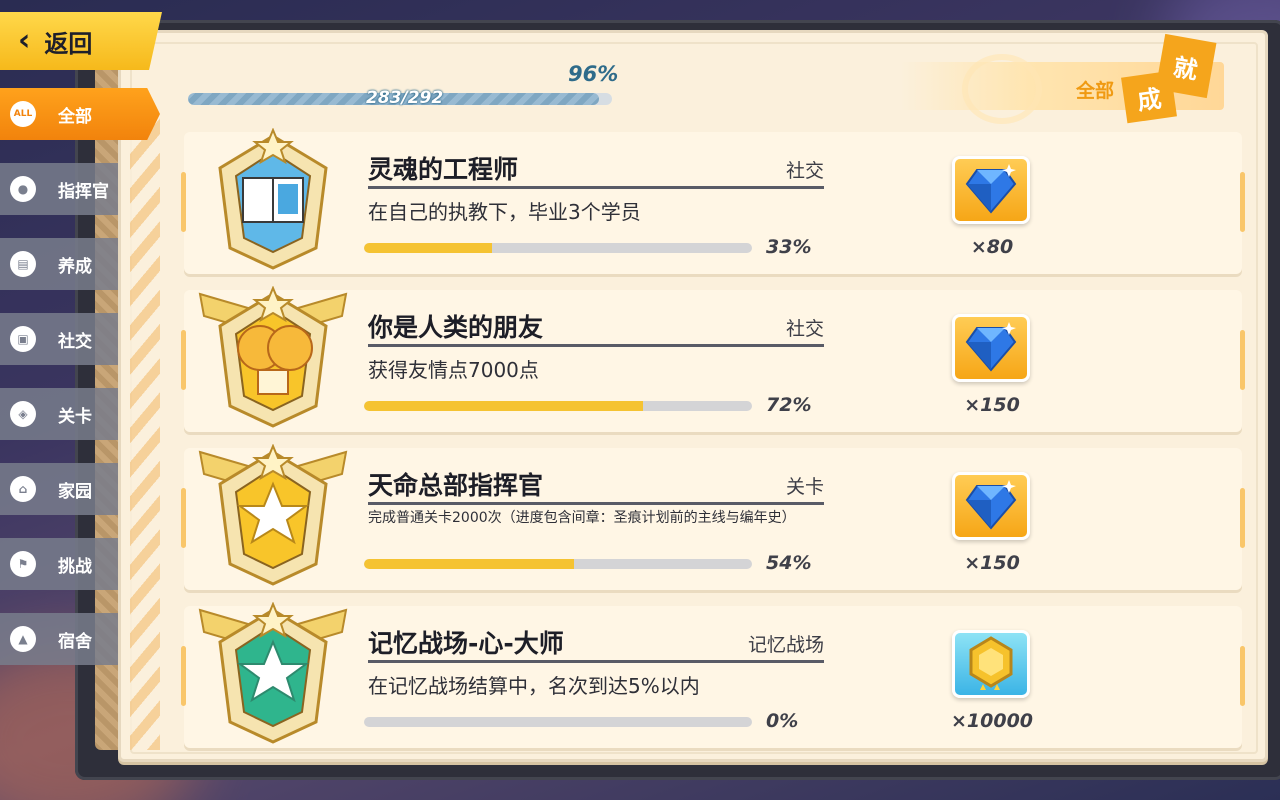  What do you see at coordinates (24, 40) in the screenshot?
I see `chevron-left-icon: ‹` at bounding box center [24, 40].